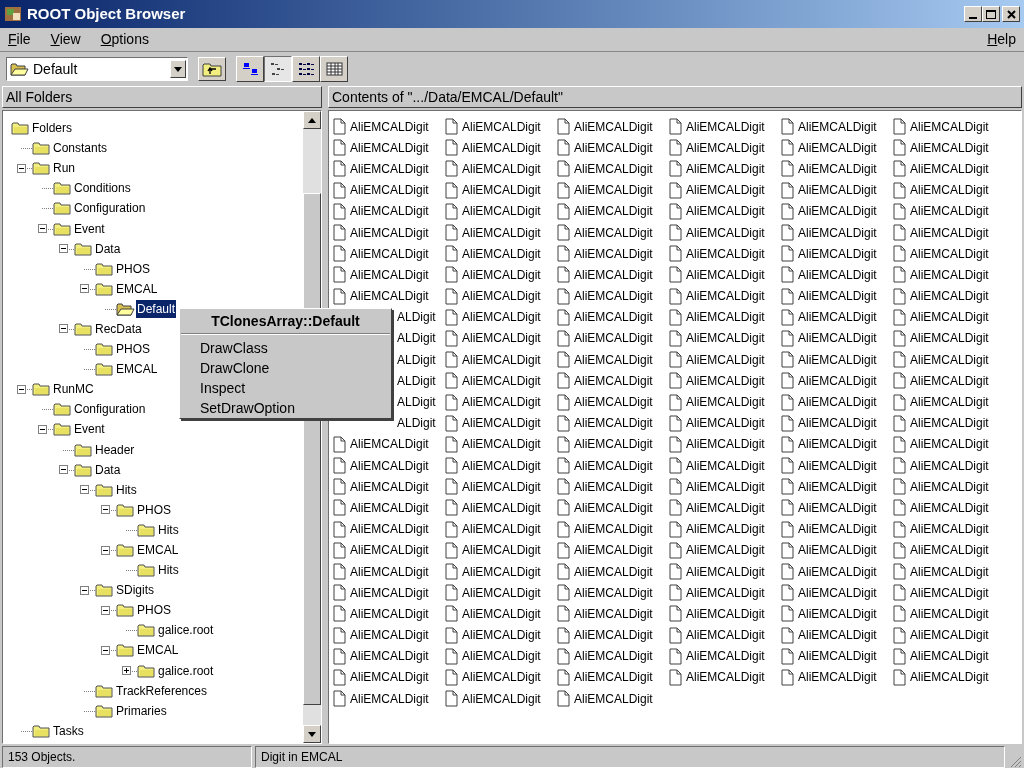 The image size is (1024, 768). Describe the element at coordinates (178, 69) in the screenshot. I see `dropdown-button` at that location.